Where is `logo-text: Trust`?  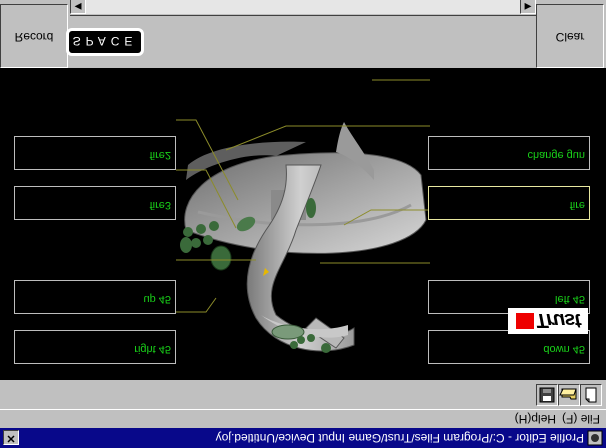 logo-text: Trust is located at coordinates (557, 320).